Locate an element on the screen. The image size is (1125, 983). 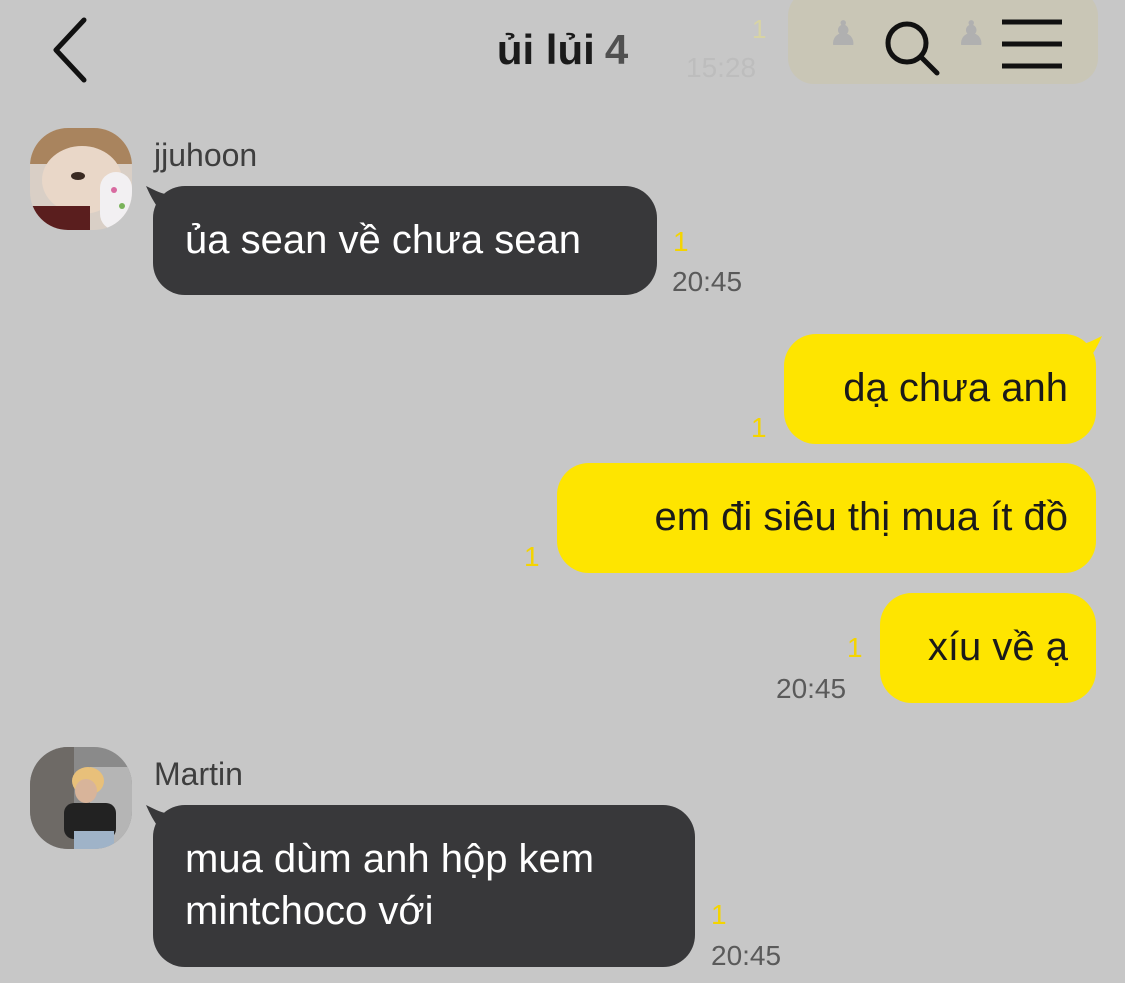
chat-title: ủi lủi 4 is located at coordinates (562, 50).